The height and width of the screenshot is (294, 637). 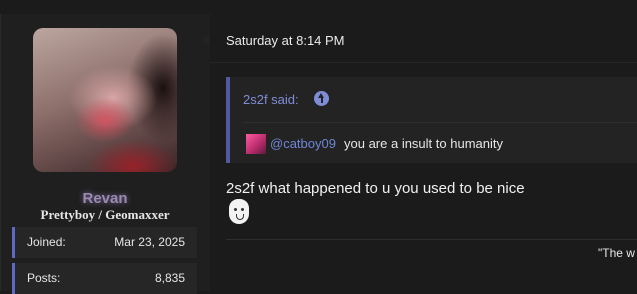 What do you see at coordinates (105, 198) in the screenshot?
I see `username-link: Revan` at bounding box center [105, 198].